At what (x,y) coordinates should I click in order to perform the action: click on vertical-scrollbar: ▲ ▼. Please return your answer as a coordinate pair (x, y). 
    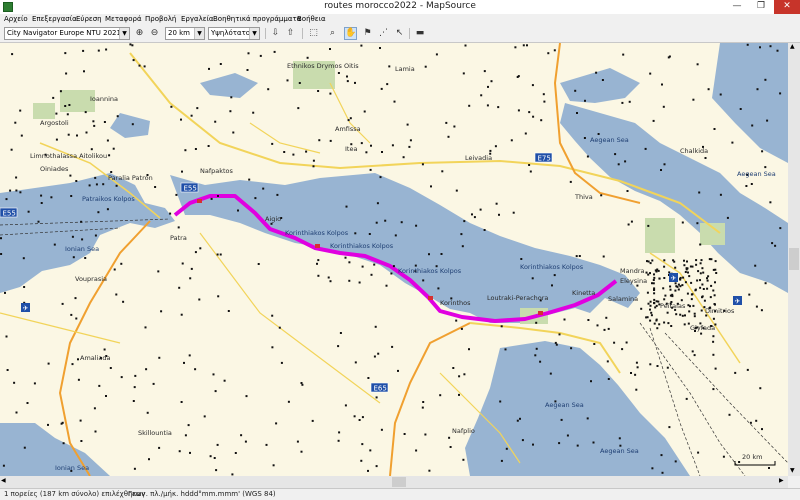
    Looking at the image, I should click on (794, 259).